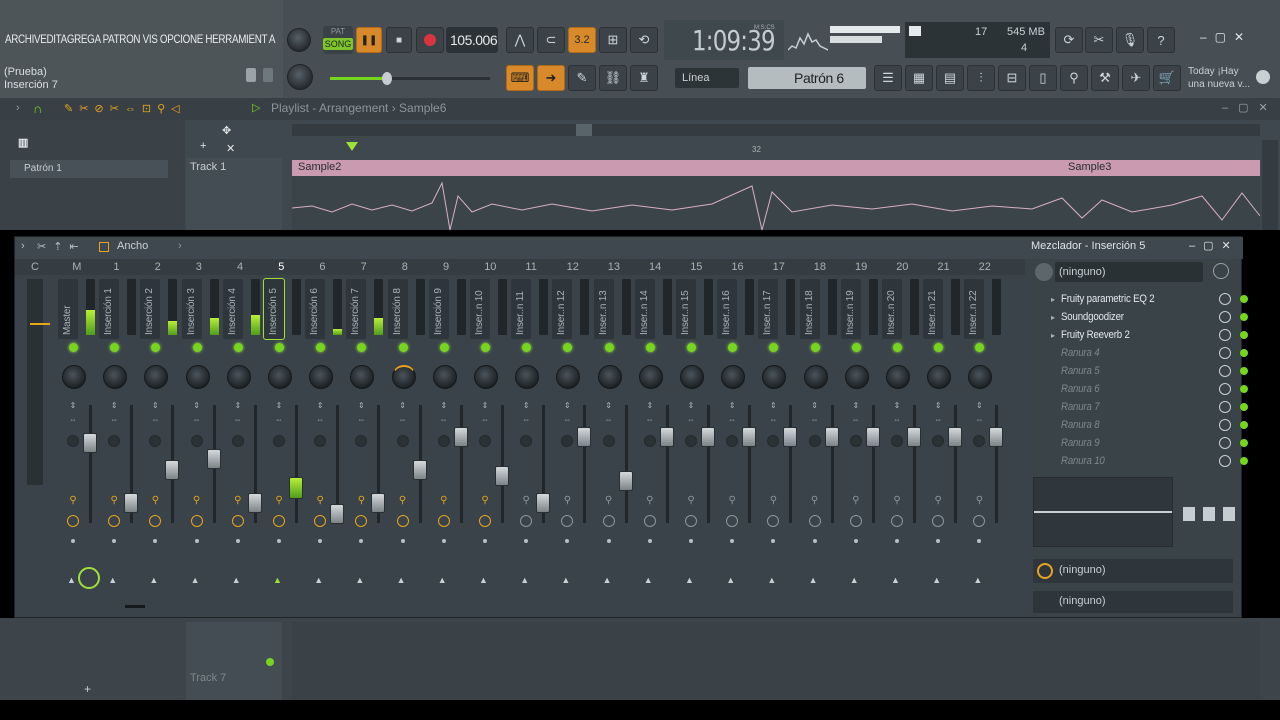 This screenshot has width=1280, height=720. I want to click on record-arrow-icon: ➜, so click(551, 78).